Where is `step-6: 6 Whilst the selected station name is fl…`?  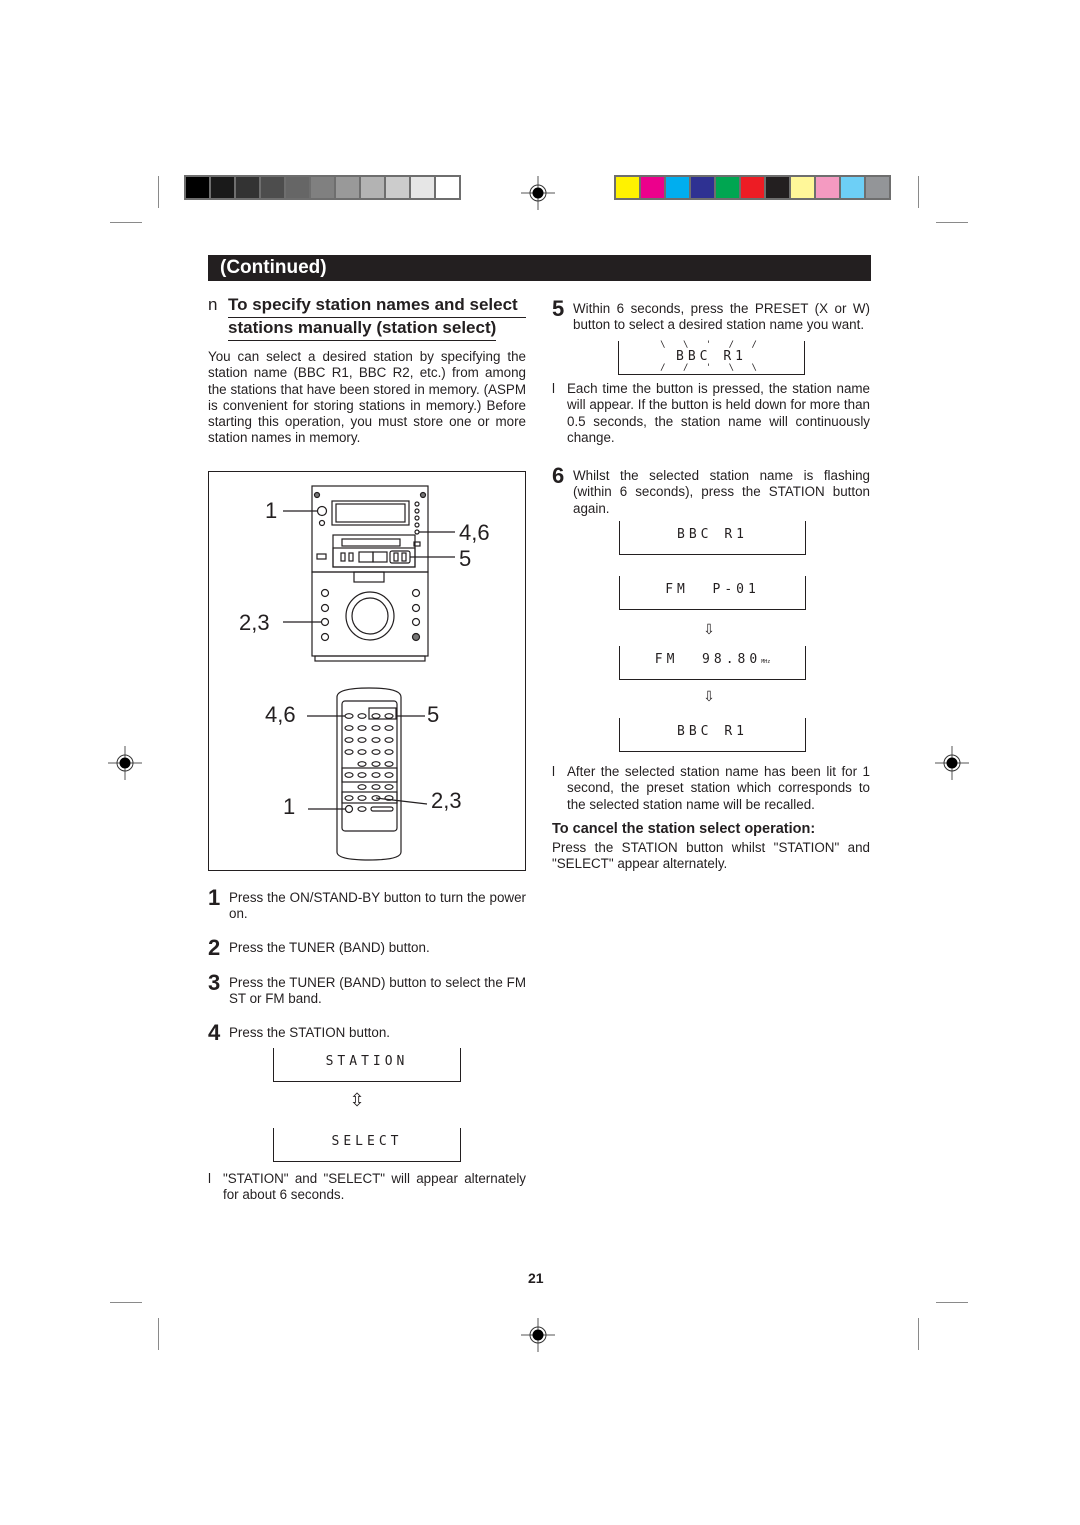
step-6: 6 Whilst the selected station name is fl… is located at coordinates (711, 490).